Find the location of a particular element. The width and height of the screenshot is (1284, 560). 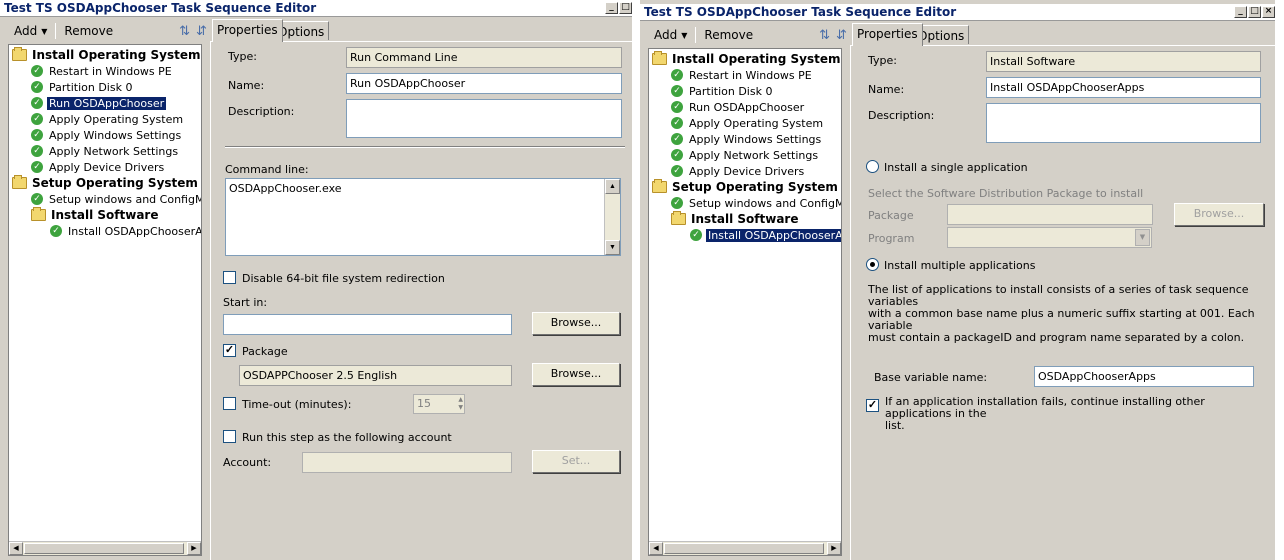

name-input: Run OSDAppChooser is located at coordinates (484, 83).